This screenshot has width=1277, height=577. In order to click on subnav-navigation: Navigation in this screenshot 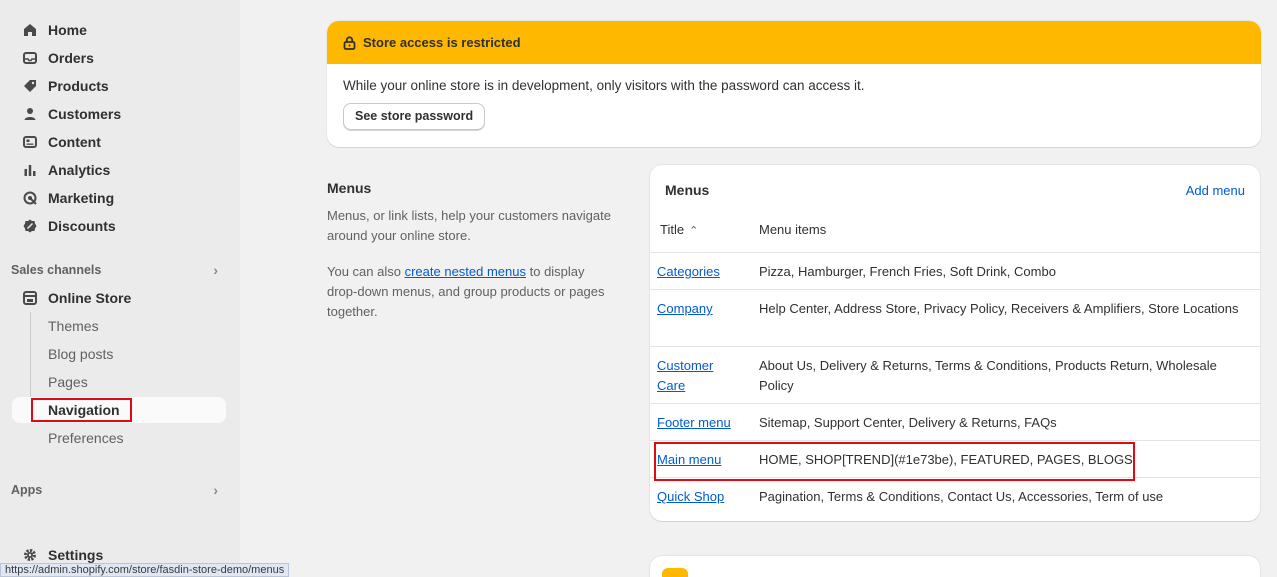, I will do `click(119, 410)`.